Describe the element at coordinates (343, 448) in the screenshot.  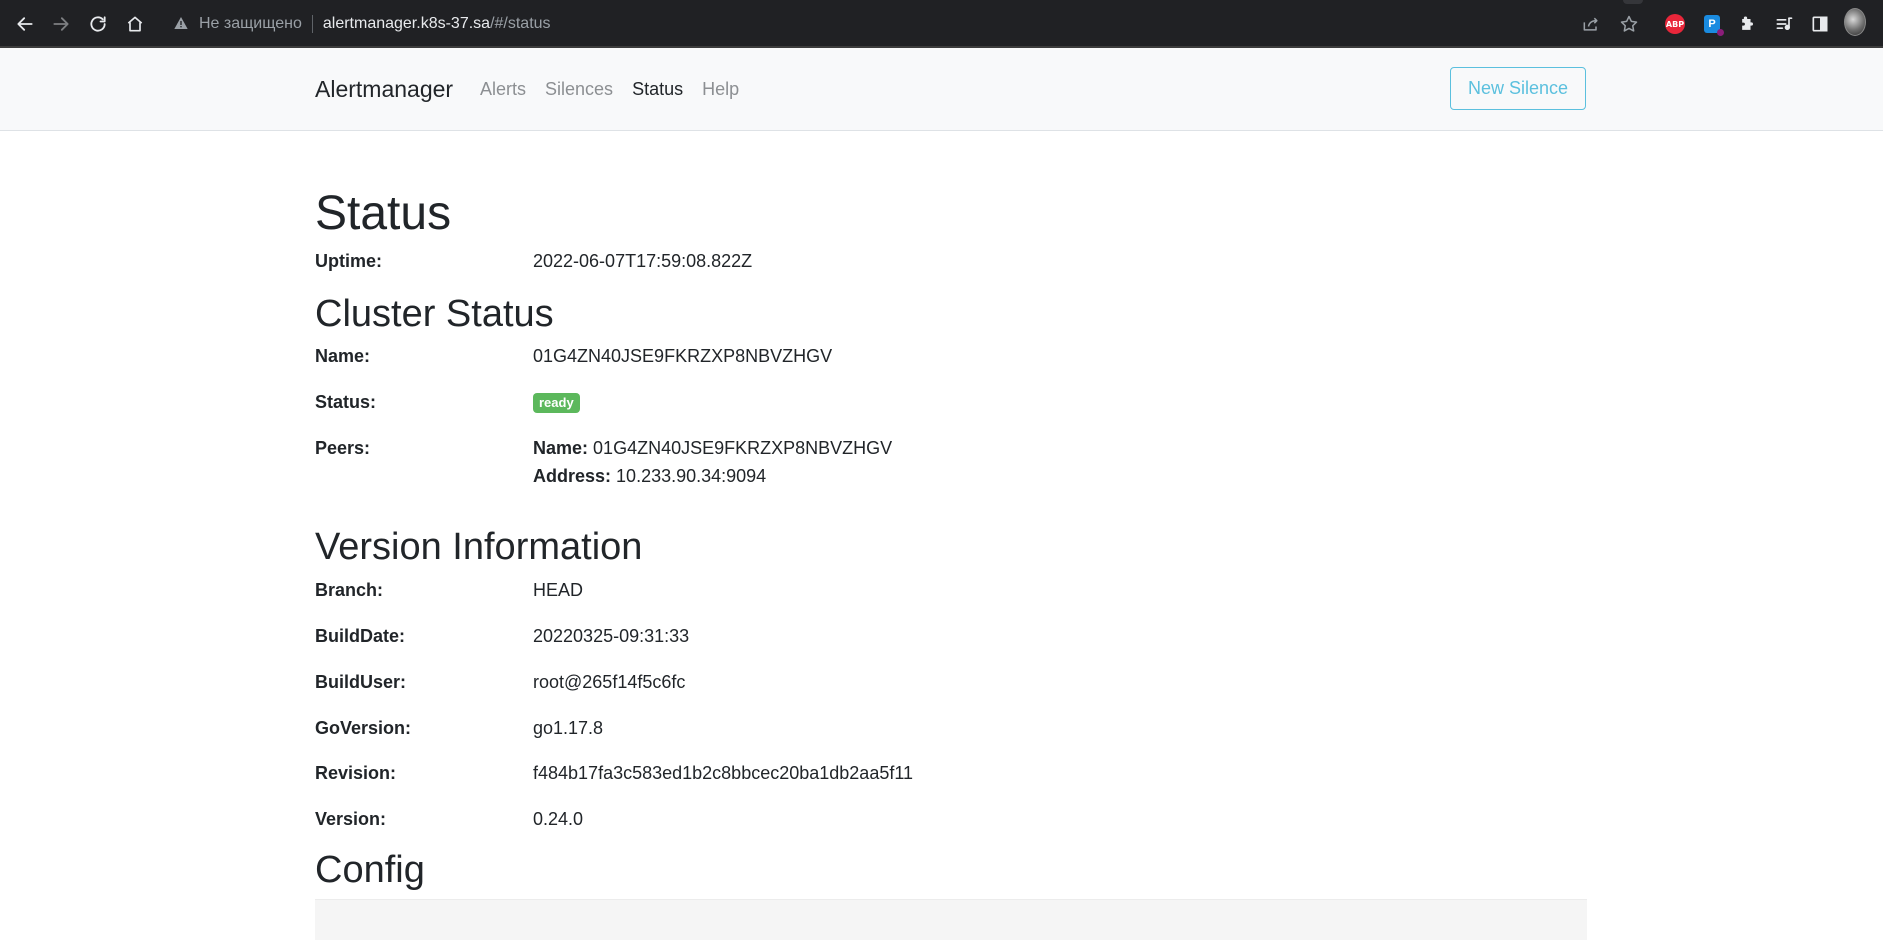
I see `peers-label: Peers:` at that location.